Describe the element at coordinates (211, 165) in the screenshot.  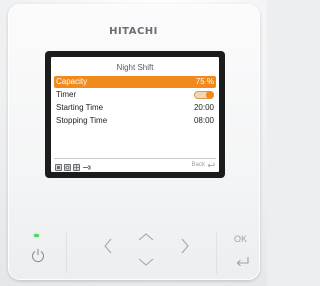
I see `return-arrow-icon` at that location.